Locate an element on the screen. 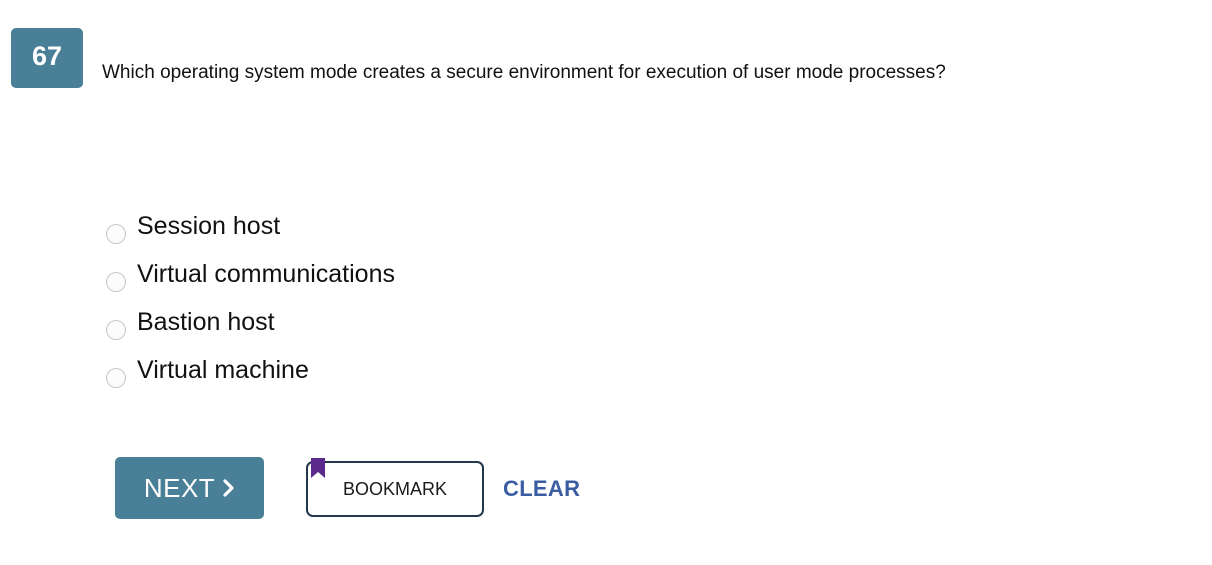 This screenshot has height=565, width=1212. option-virtual-communications: Virtual communications is located at coordinates (250, 280).